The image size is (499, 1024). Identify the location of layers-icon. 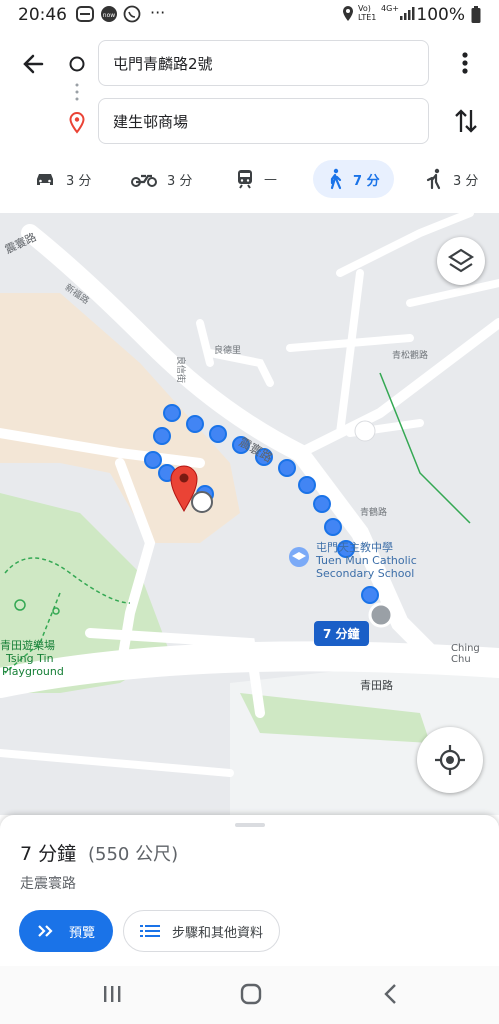
(461, 260).